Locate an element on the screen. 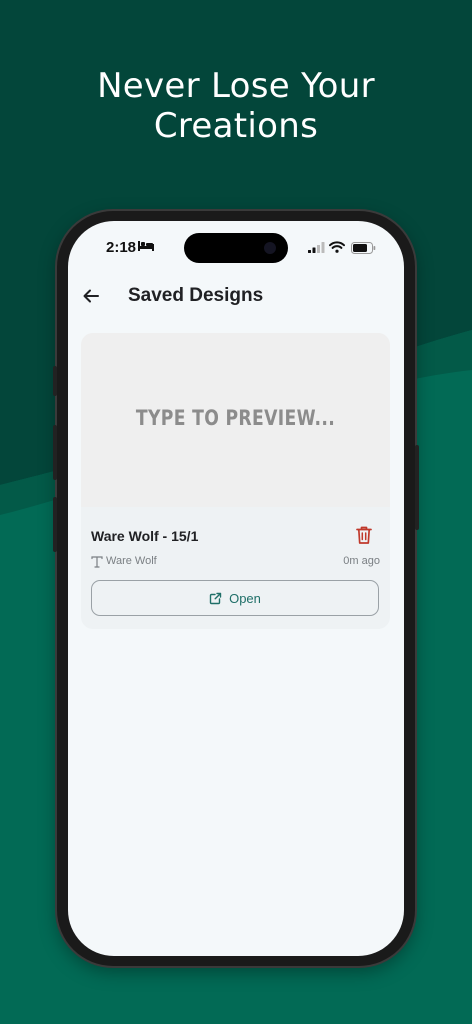  promo-headline: Never Lose Your Creations is located at coordinates (236, 106).